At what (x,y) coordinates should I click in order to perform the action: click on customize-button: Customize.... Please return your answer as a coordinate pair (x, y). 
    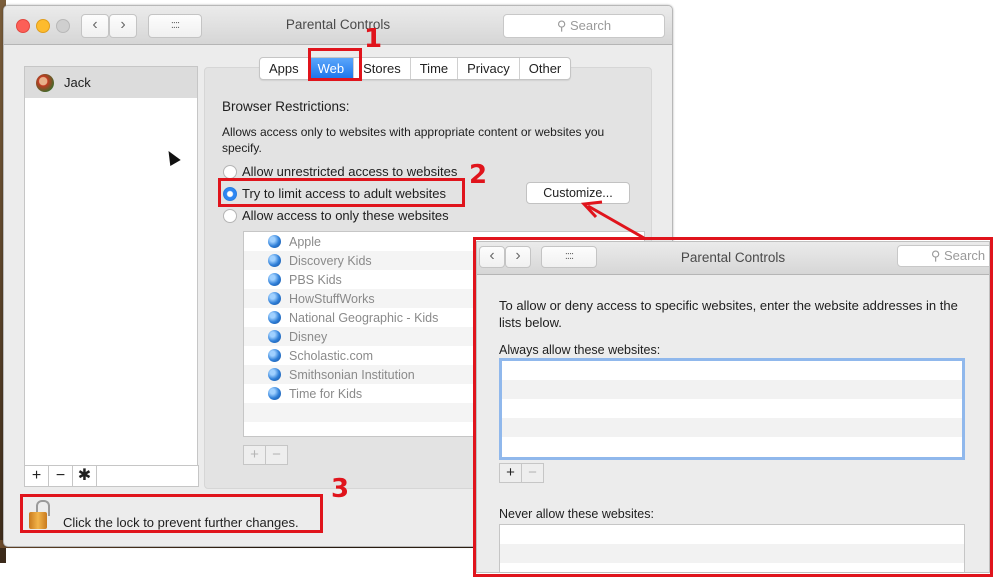
    Looking at the image, I should click on (578, 193).